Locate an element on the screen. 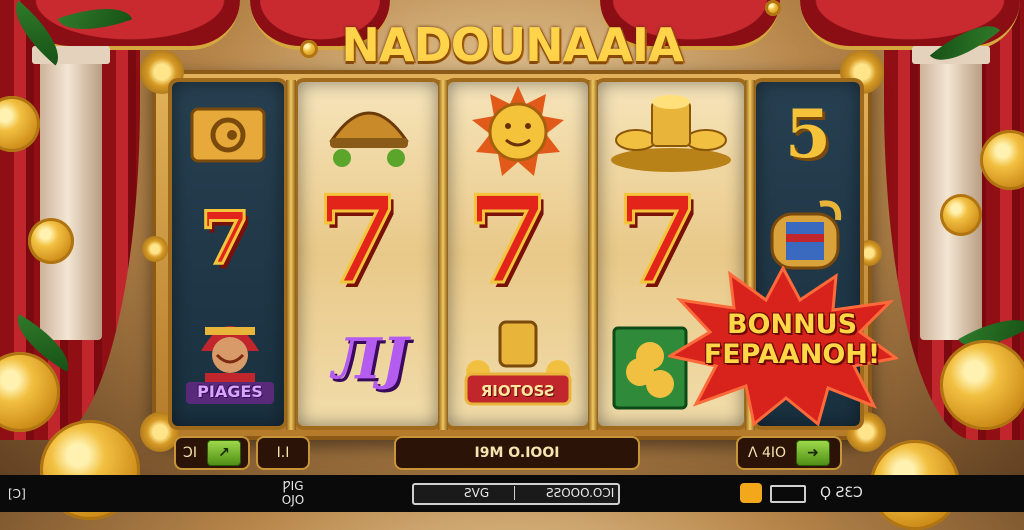 Image resolution: width=1024 pixels, height=530 pixels. left-arrow-button: ↗ is located at coordinates (223, 453).